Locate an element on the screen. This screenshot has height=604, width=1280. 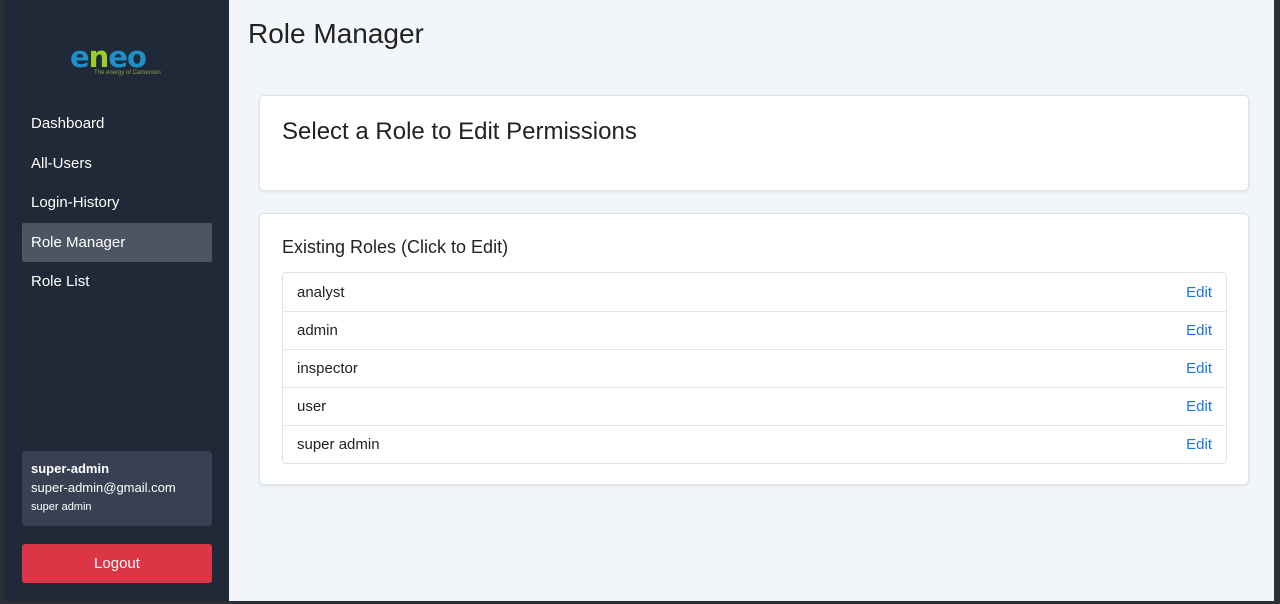
logout-button: Logout is located at coordinates (117, 563).